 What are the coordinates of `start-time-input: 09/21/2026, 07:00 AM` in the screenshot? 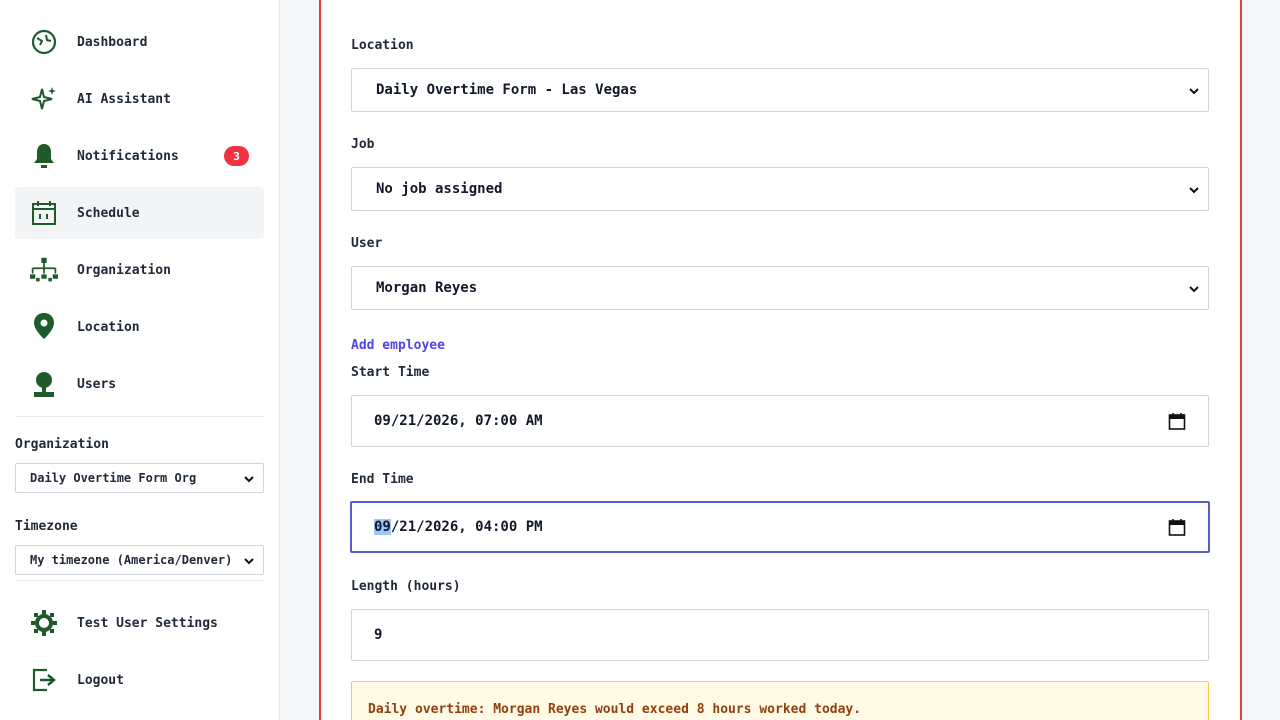 It's located at (780, 421).